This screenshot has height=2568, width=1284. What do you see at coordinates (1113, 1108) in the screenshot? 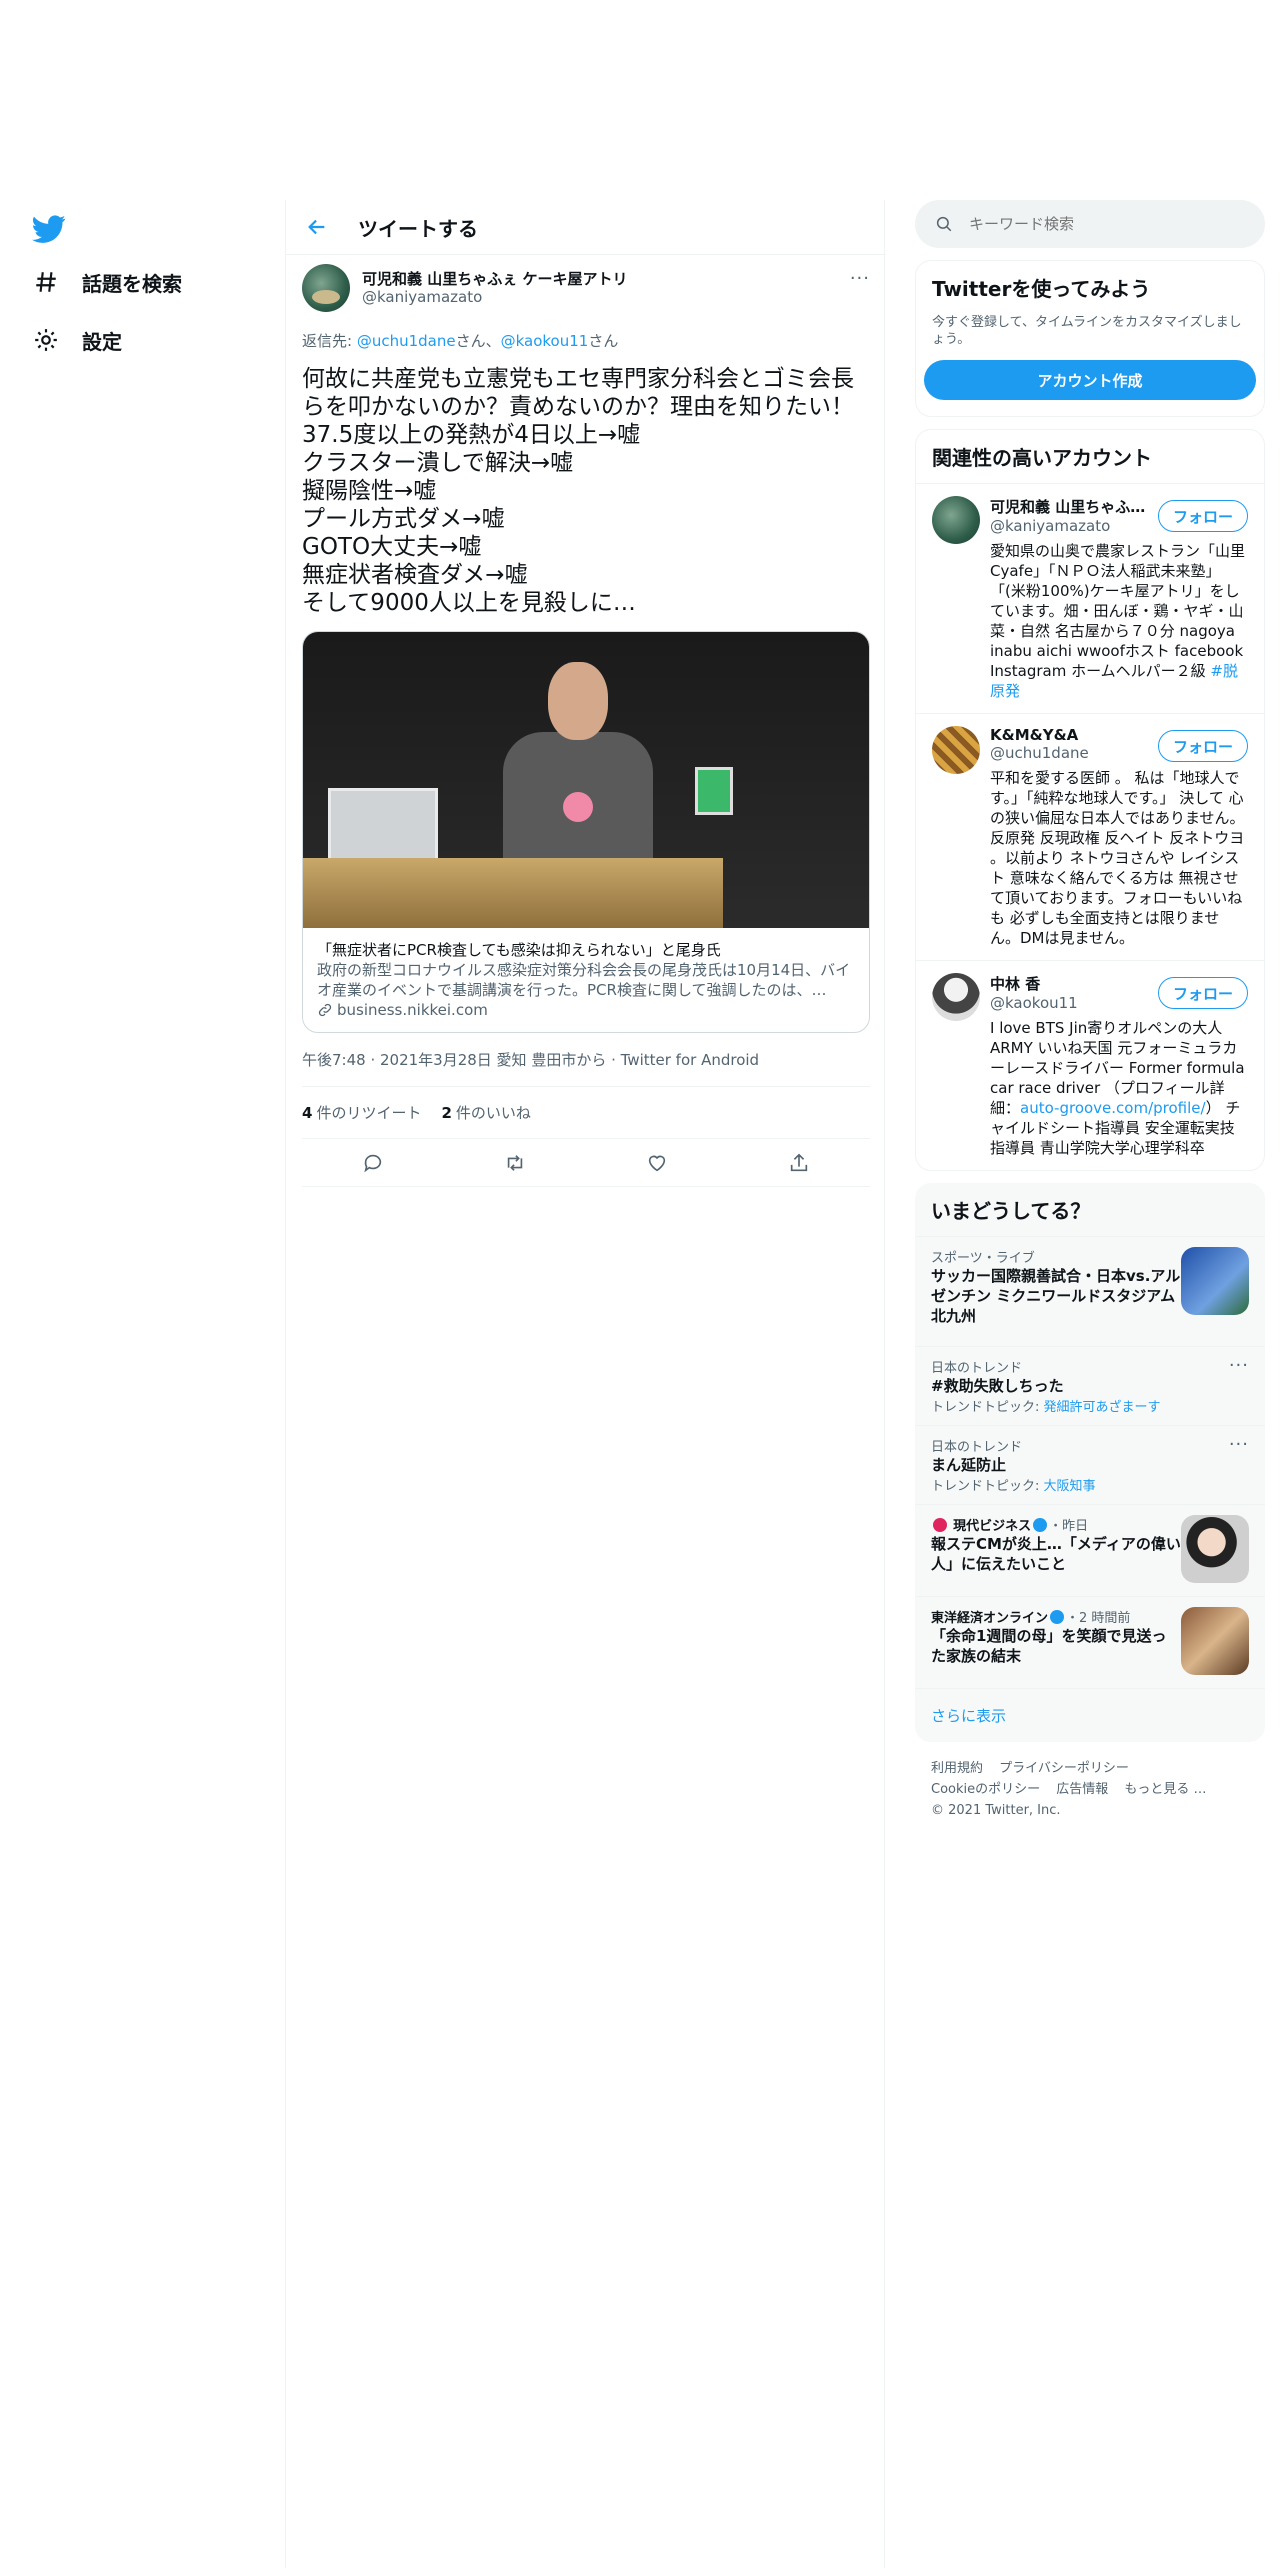
I see `profile-link: auto-groove.com/profile/` at bounding box center [1113, 1108].